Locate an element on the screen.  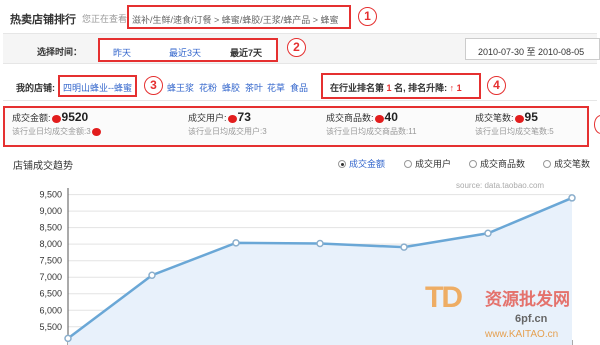
metric-radio-group: 成交金额 成交用户 成交商品数 成交笔数 is located at coordinates (469, 164).